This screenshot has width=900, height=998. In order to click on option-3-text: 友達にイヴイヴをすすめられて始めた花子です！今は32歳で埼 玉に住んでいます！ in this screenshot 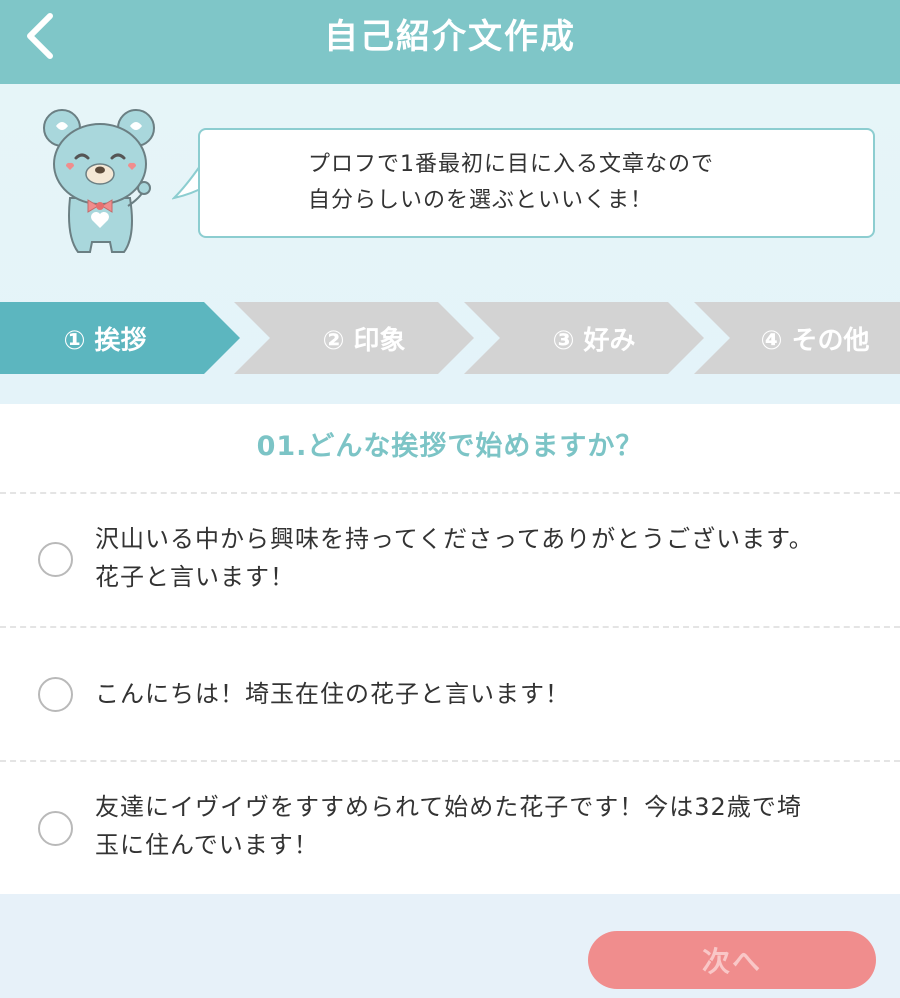, I will do `click(490, 826)`.